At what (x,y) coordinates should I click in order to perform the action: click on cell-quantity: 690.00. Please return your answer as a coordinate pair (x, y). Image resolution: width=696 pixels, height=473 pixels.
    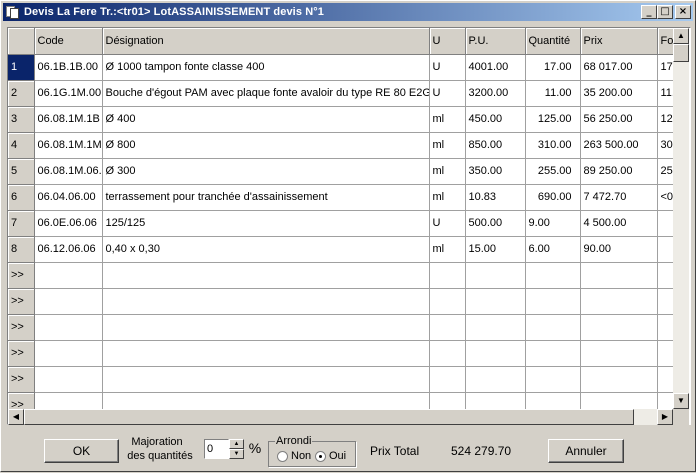
    Looking at the image, I should click on (553, 197).